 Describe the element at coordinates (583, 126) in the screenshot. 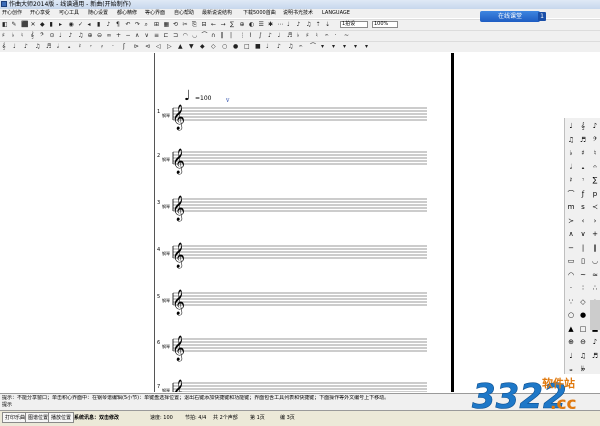

I see `palette-icon: 𝄞` at that location.